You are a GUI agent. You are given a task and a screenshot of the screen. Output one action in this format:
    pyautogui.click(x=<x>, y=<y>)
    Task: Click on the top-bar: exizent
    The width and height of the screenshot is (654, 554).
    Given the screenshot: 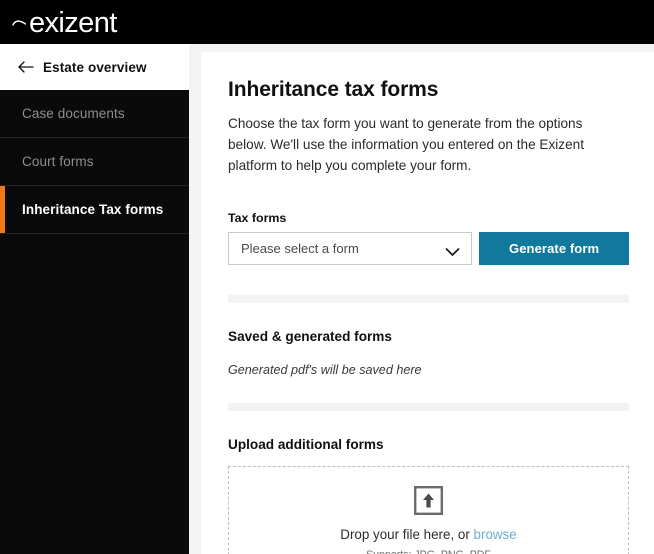 What is the action you would take?
    pyautogui.click(x=327, y=22)
    